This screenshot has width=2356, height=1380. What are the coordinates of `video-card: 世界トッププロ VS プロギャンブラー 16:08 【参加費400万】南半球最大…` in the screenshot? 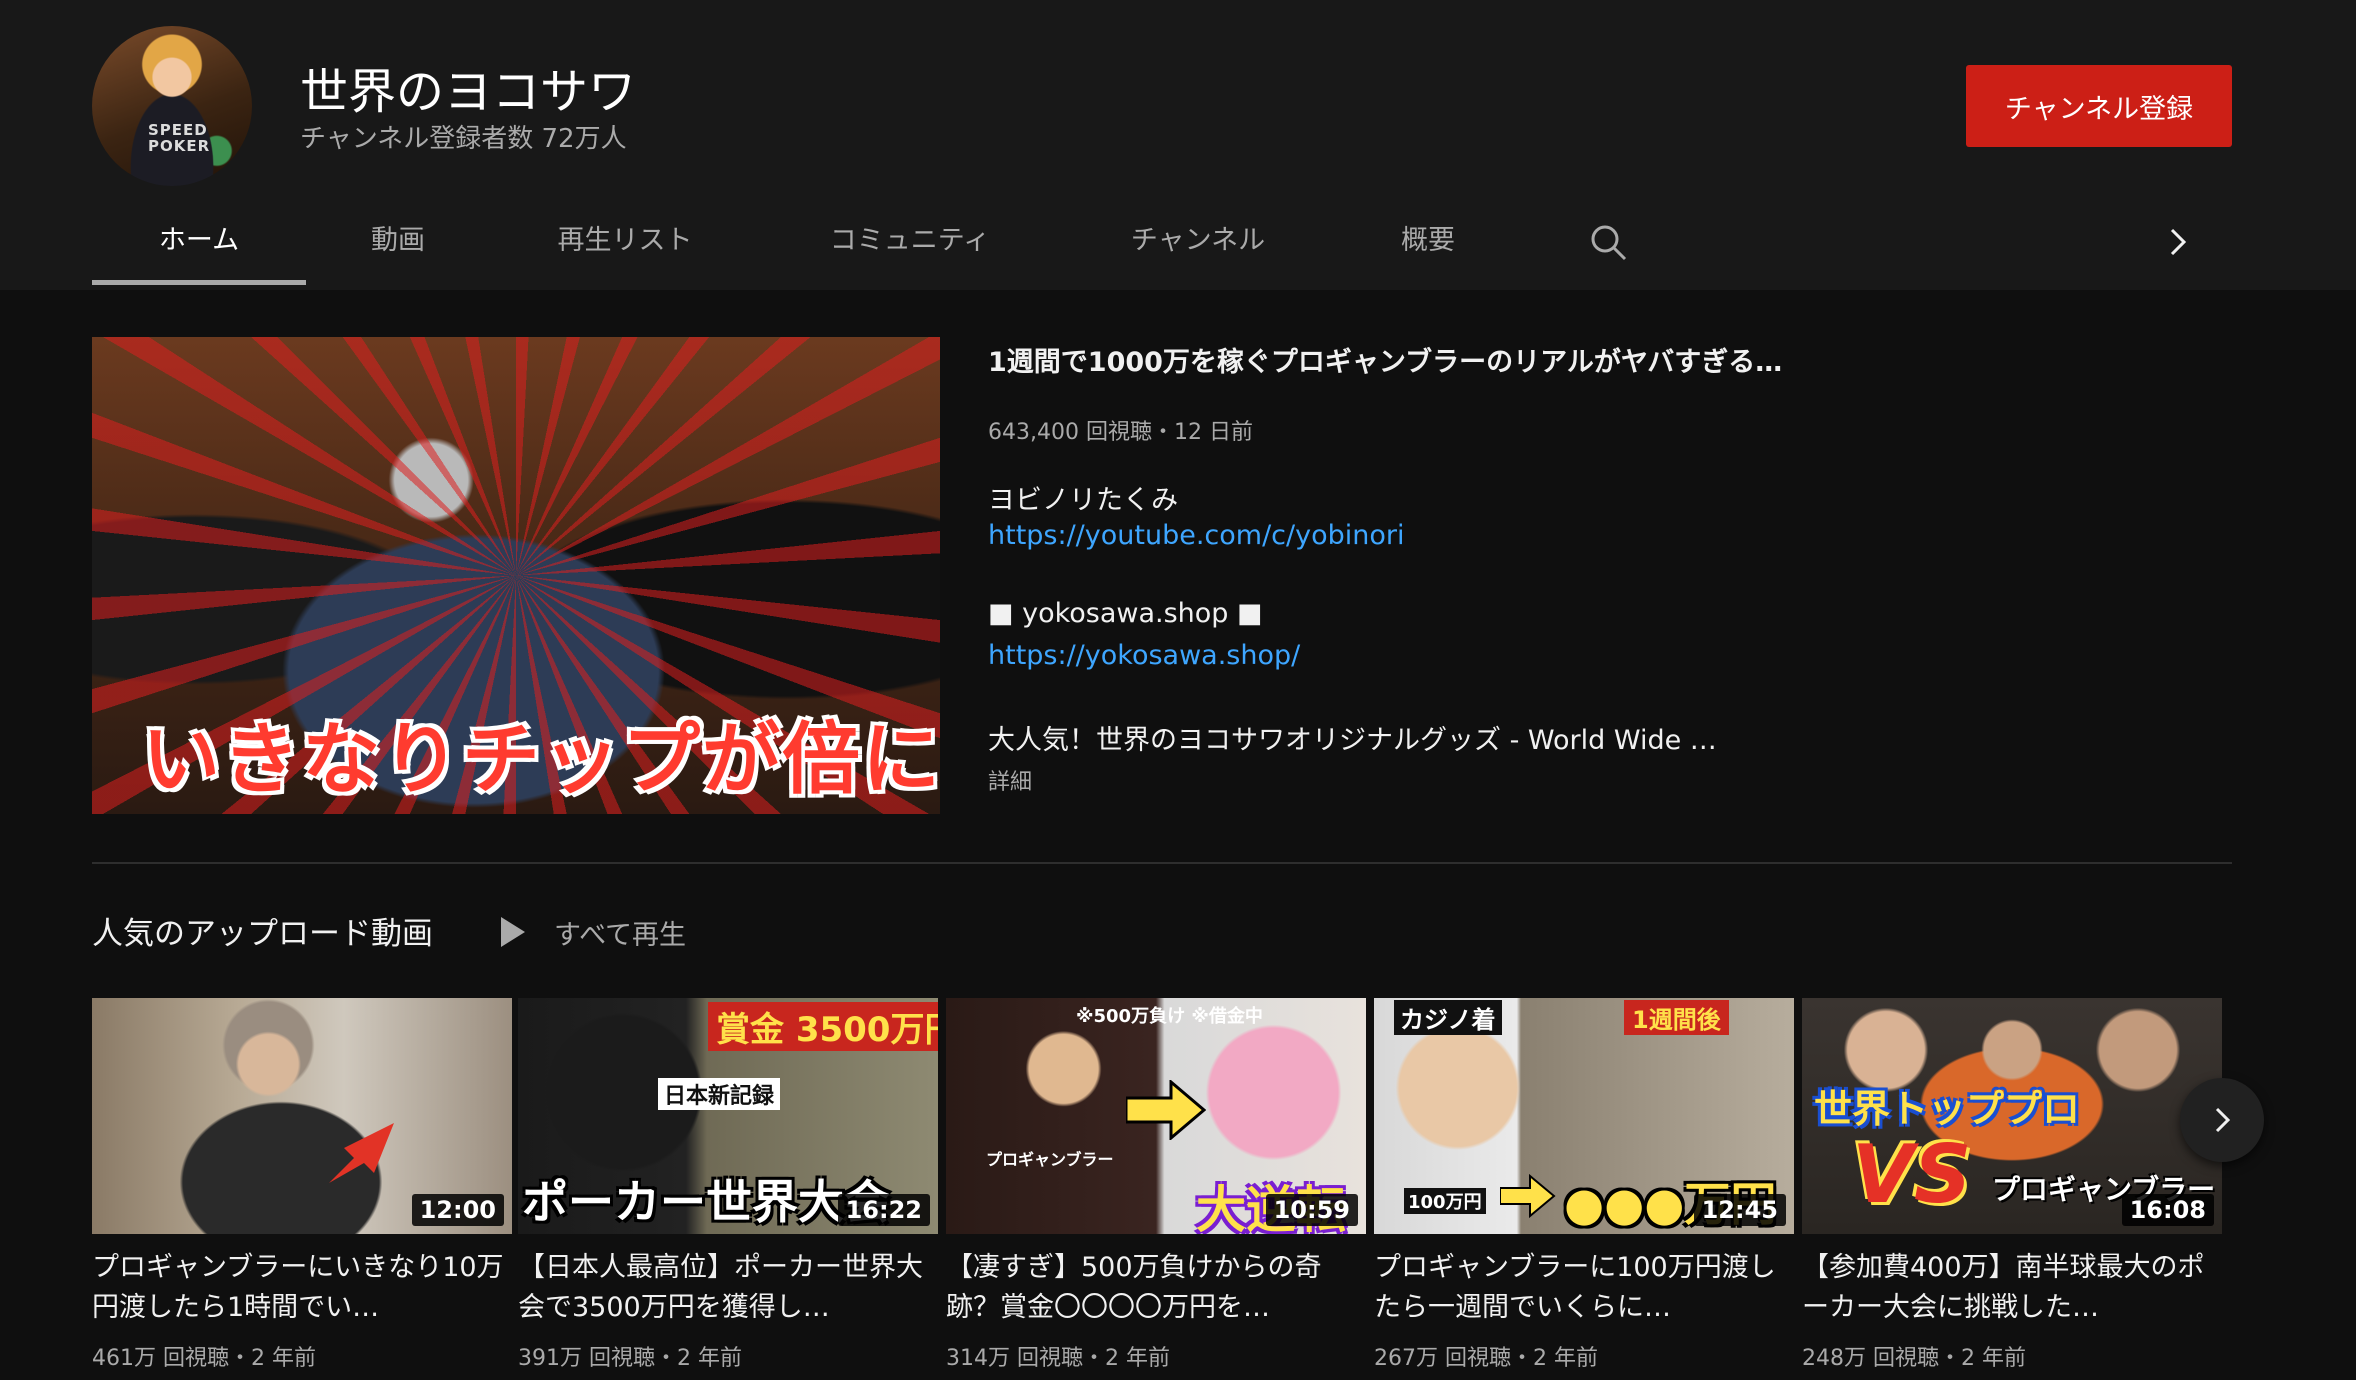 It's located at (2012, 1185).